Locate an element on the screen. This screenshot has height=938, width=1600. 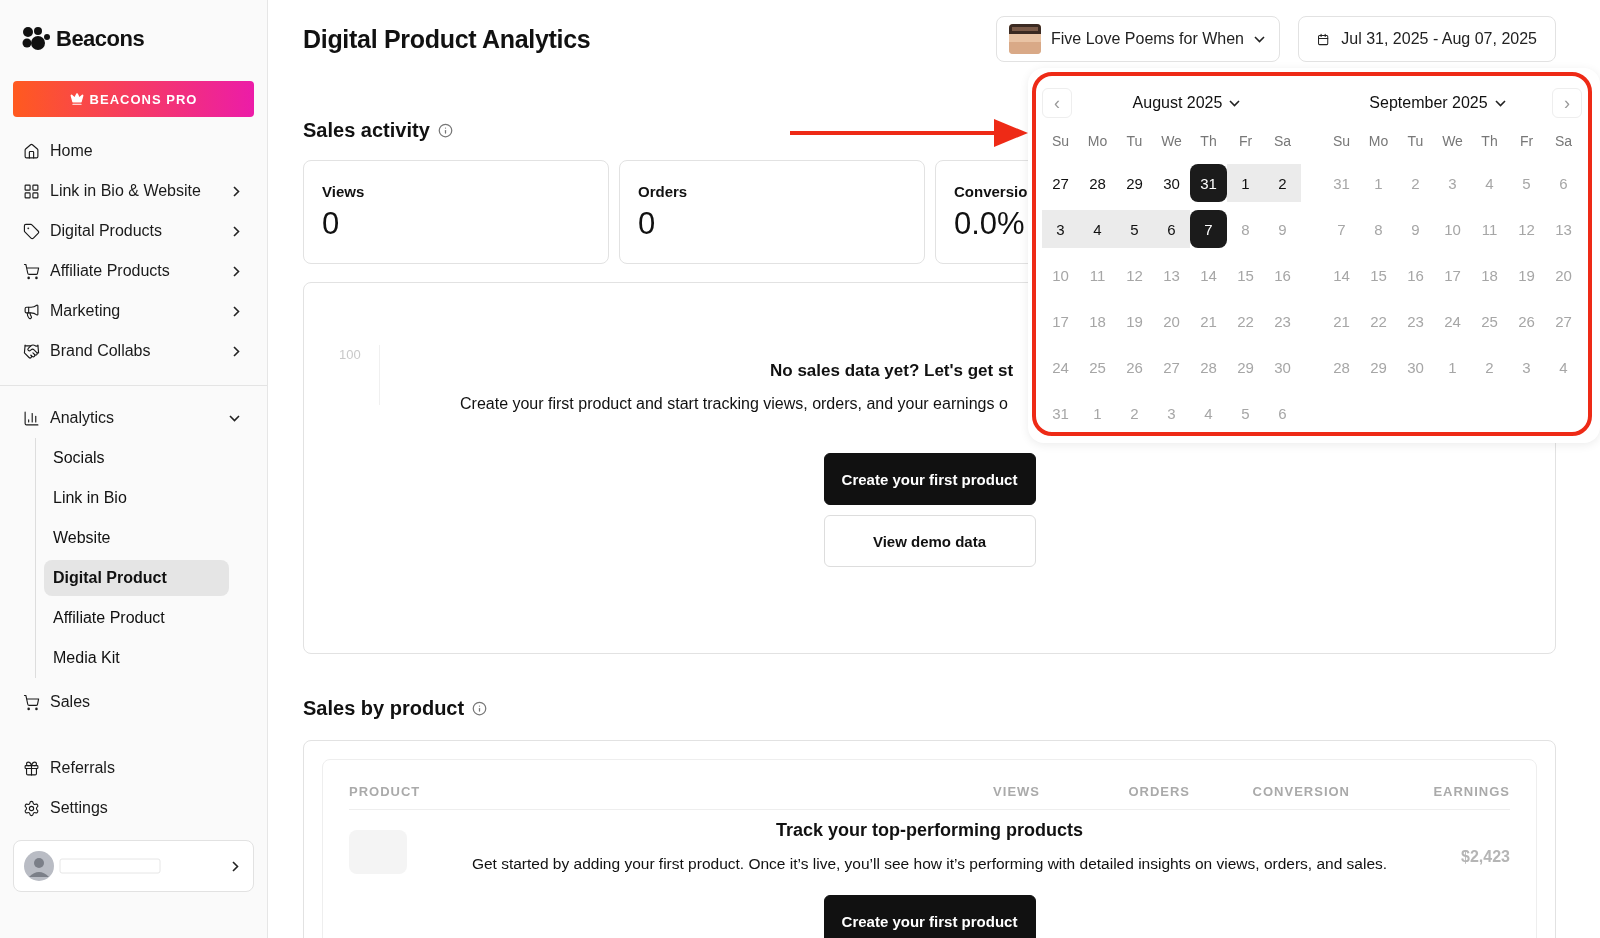
nav-item: Brand Collabs is located at coordinates (133, 351).